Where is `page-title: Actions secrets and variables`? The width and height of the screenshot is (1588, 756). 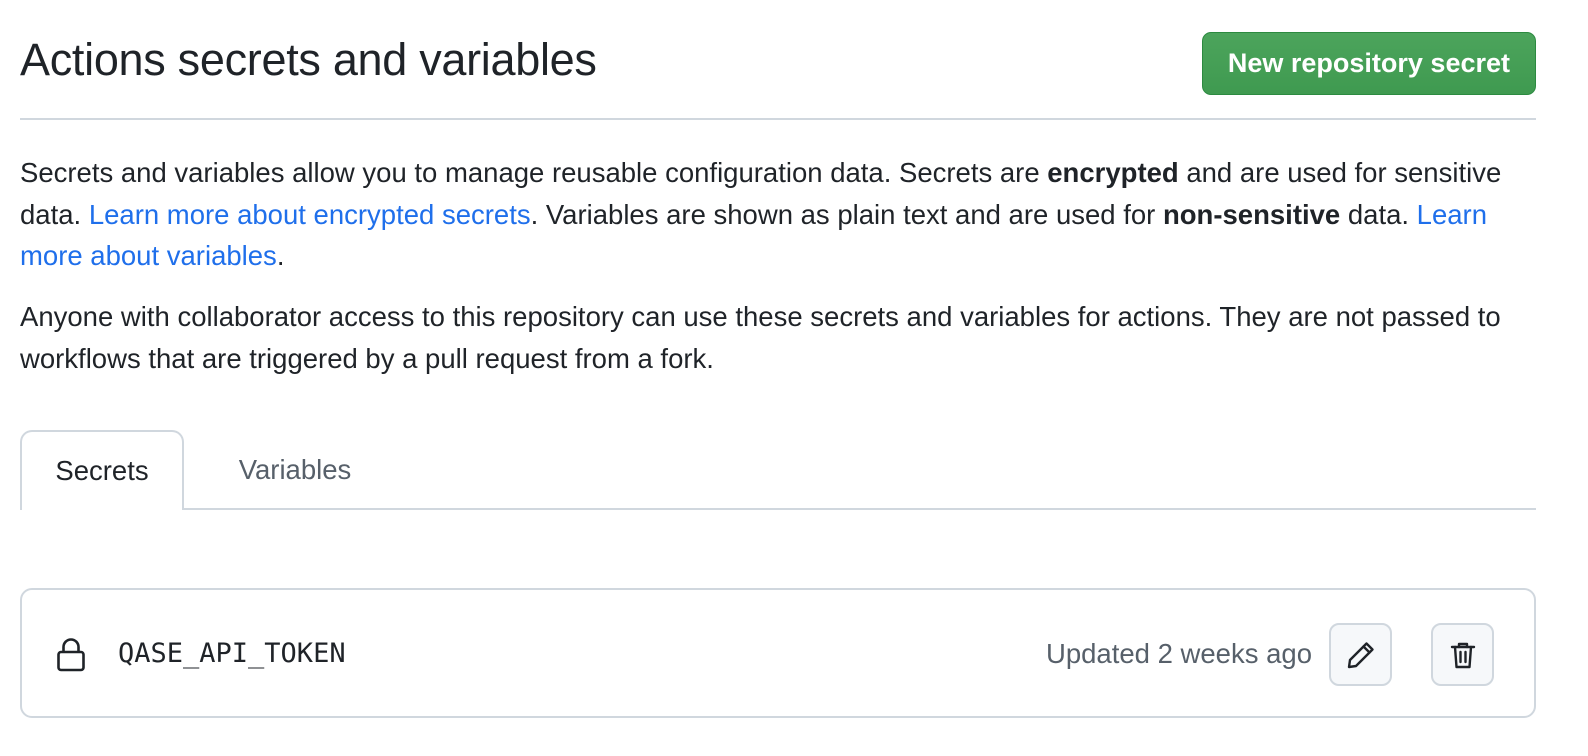 page-title: Actions secrets and variables is located at coordinates (308, 59).